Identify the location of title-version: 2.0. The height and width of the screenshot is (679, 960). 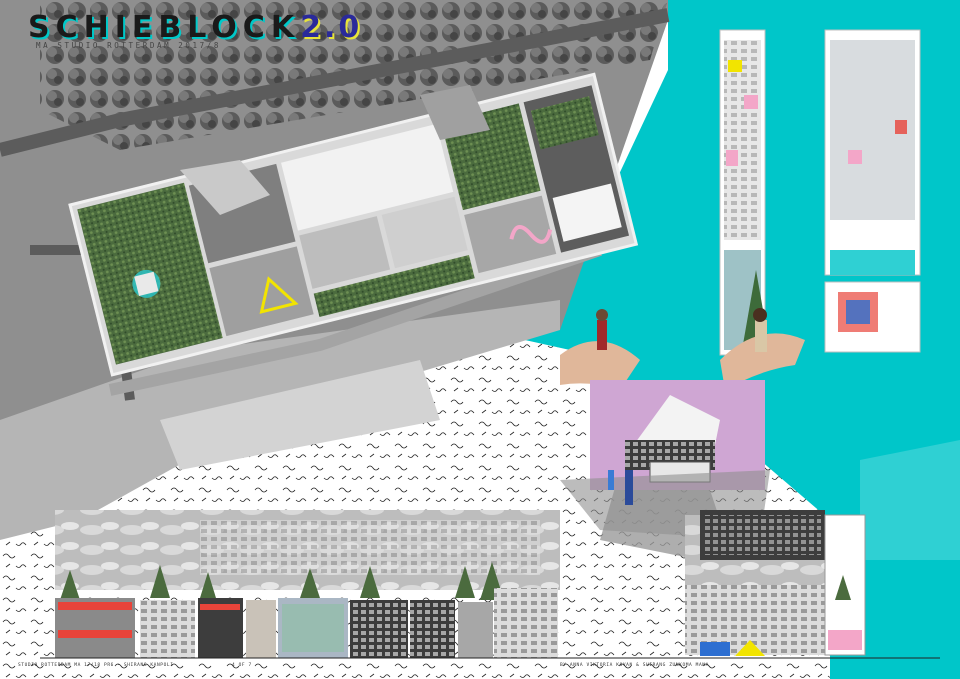
(331, 27).